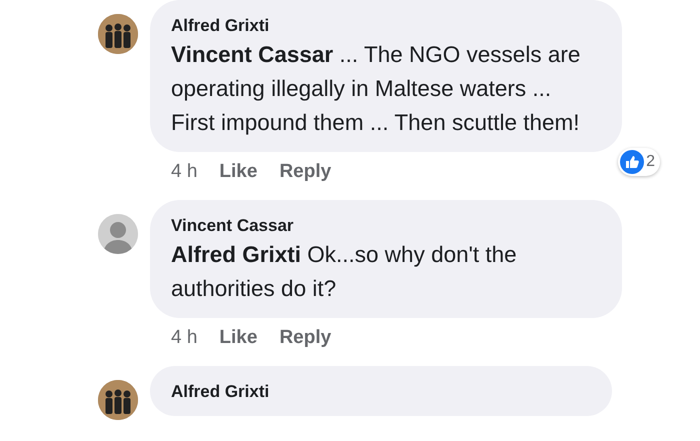 Image resolution: width=700 pixels, height=441 pixels. I want to click on like-icon, so click(632, 162).